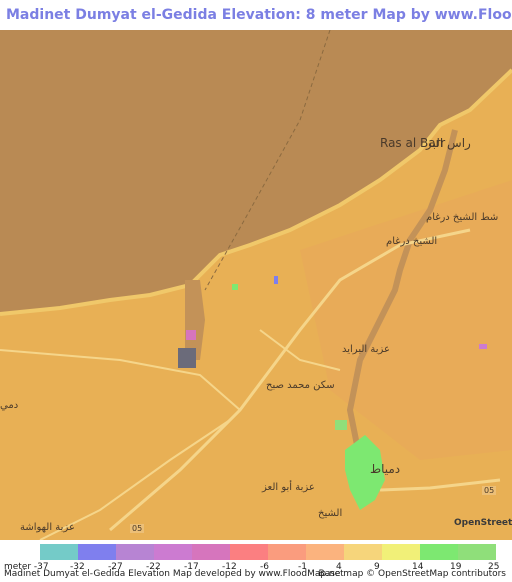  I want to click on map-label-sakan: سكن محمد صبح, so click(300, 385).